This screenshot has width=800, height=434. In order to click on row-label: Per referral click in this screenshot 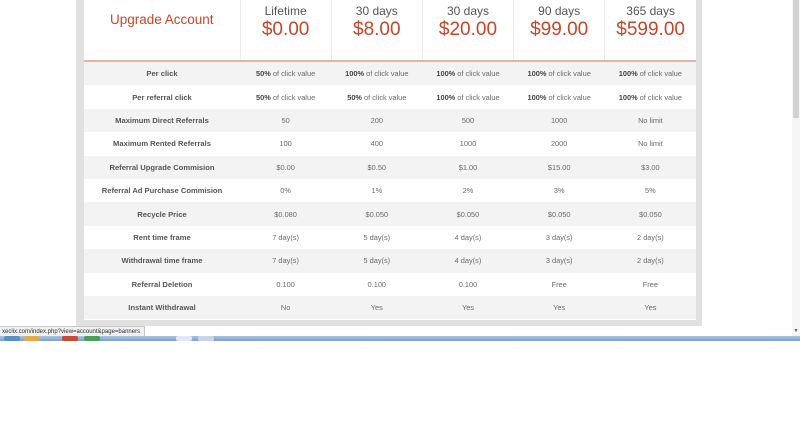, I will do `click(162, 97)`.